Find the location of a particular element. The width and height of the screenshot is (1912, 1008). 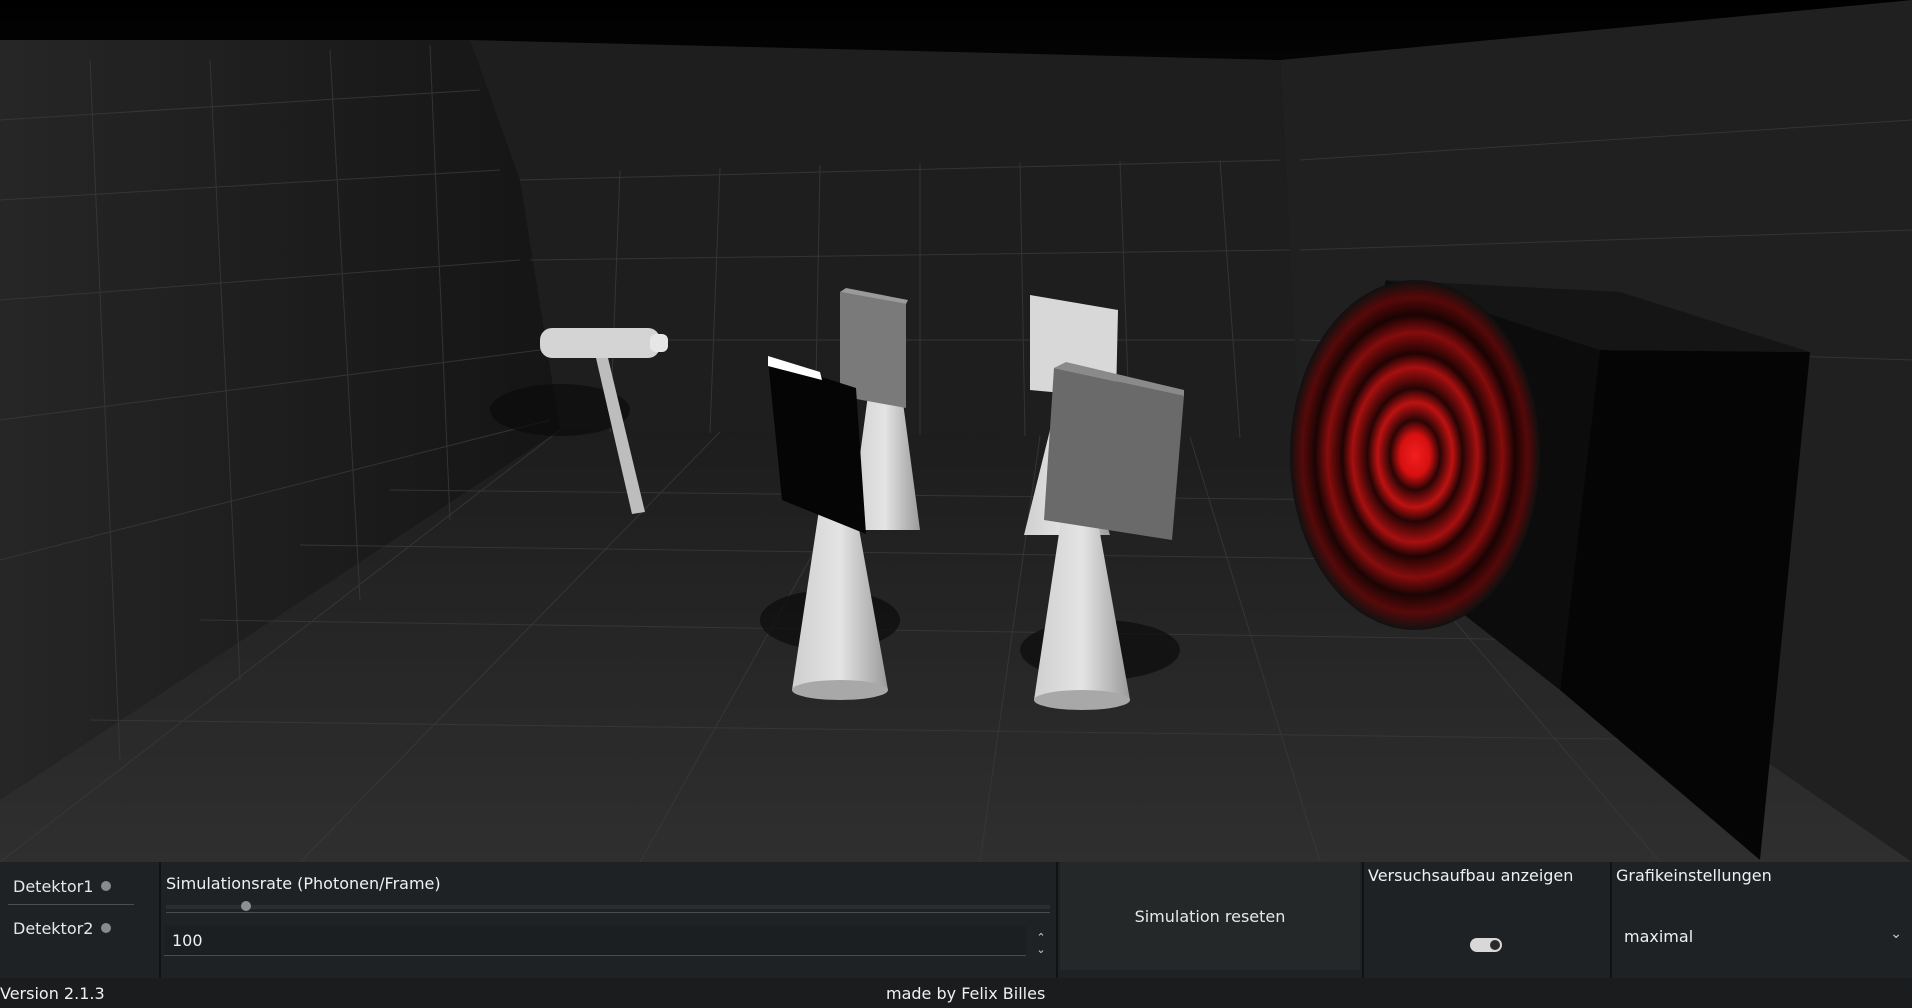

reset-simulation-button: Simulation reseten is located at coordinates (1210, 916).